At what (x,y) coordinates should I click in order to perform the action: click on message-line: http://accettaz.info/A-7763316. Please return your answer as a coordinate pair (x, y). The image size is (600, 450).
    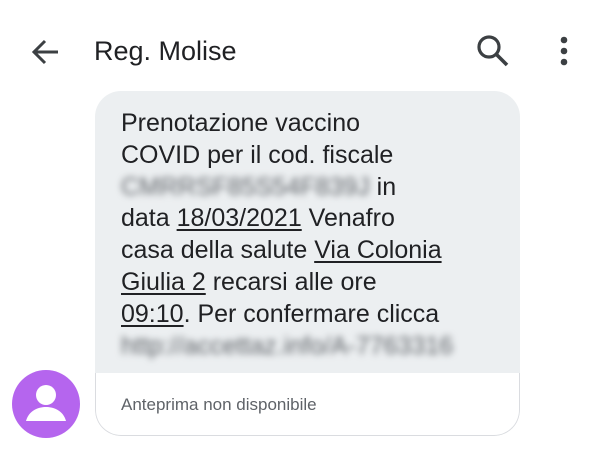
    Looking at the image, I should click on (310, 347).